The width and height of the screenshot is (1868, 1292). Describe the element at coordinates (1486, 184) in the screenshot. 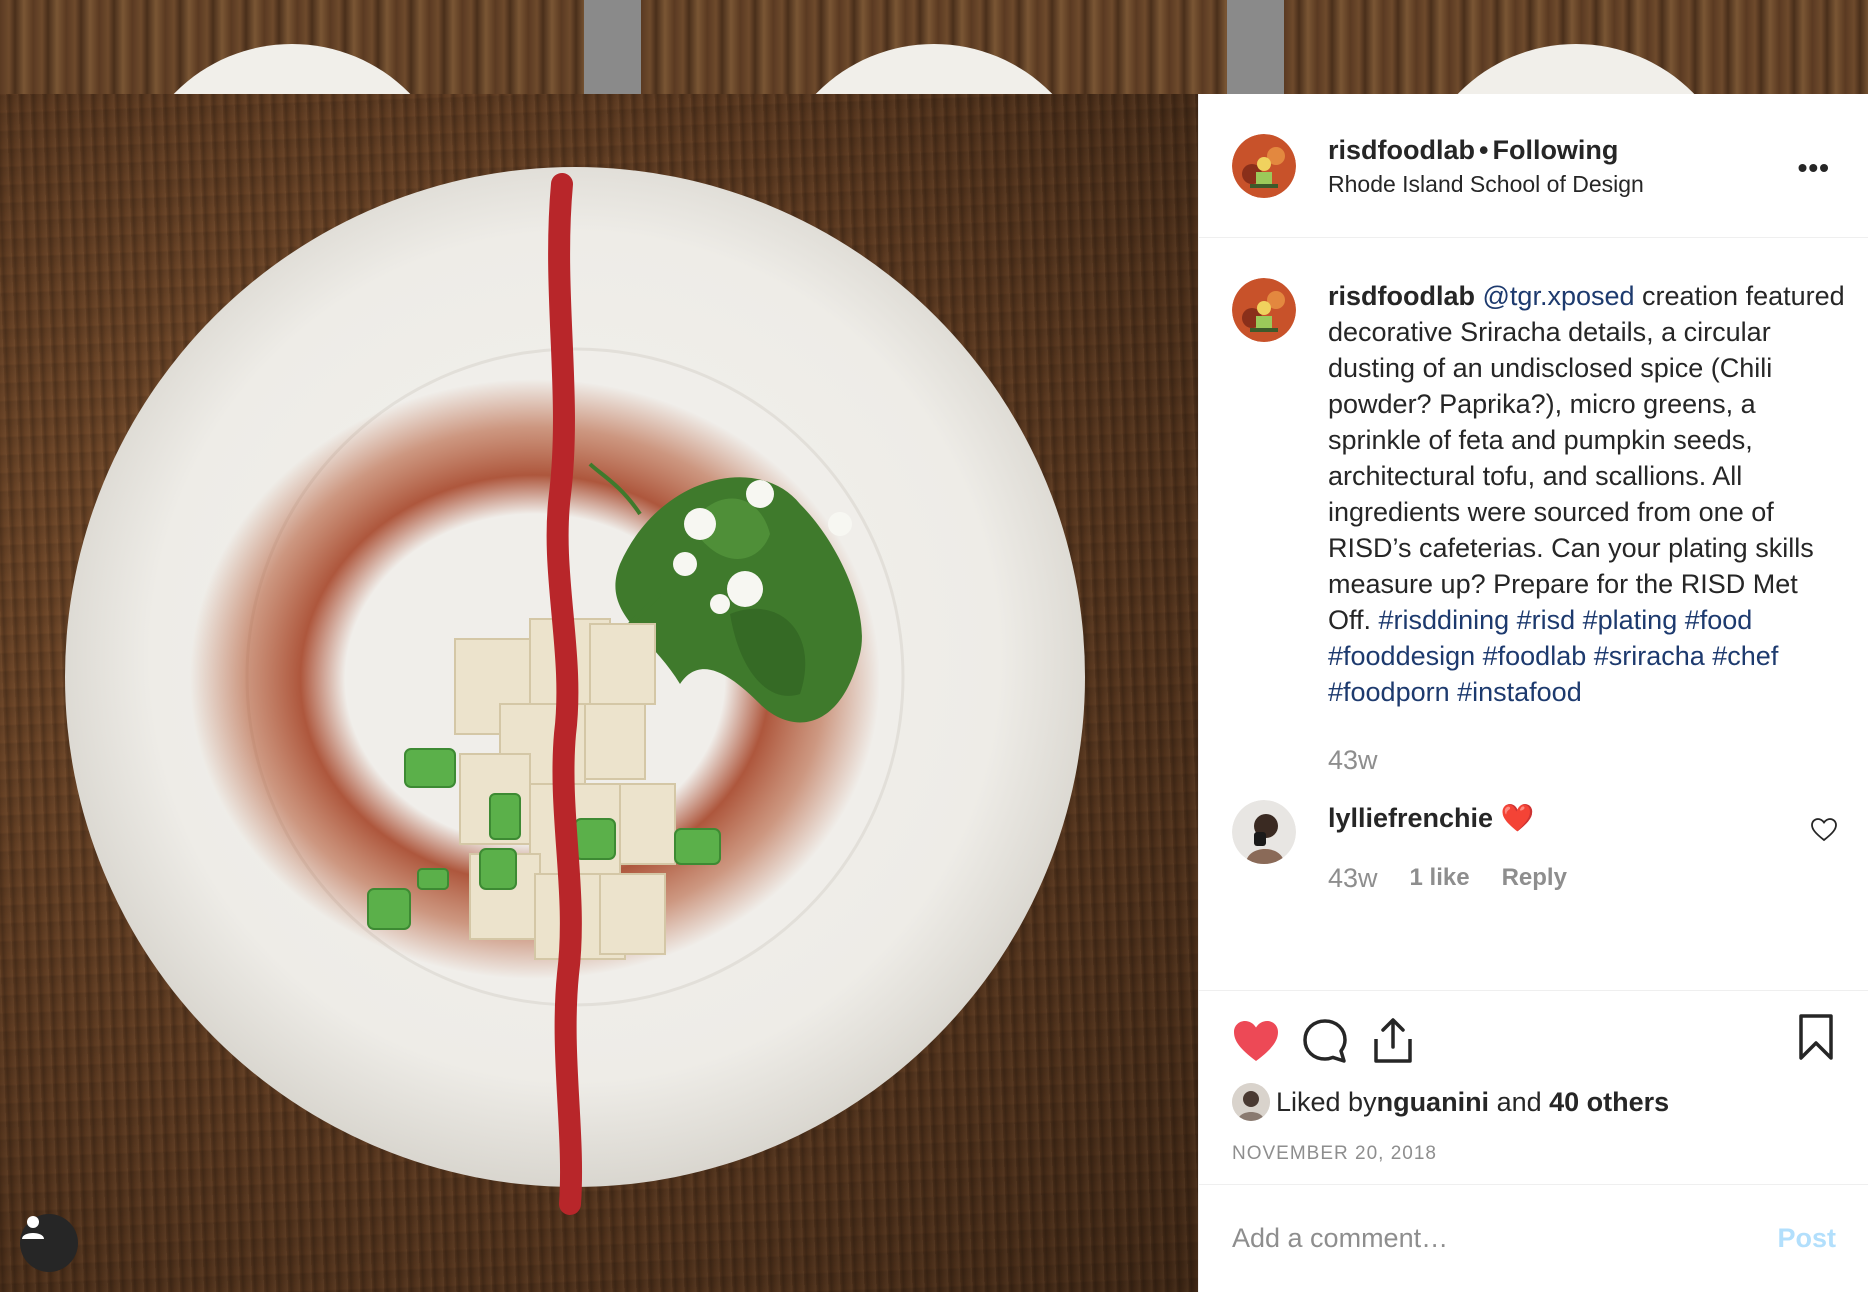

I see `location-link: Rhode Island School of Design` at that location.